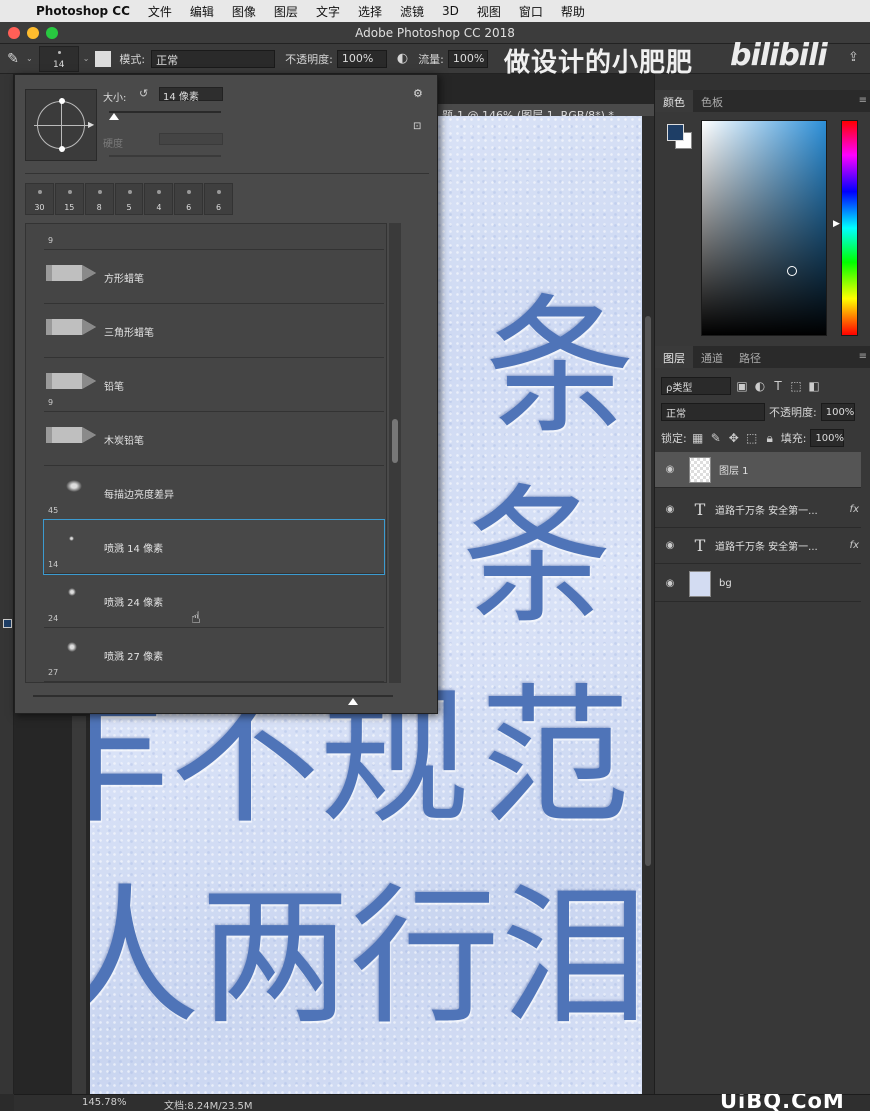 This screenshot has height=1111, width=870. What do you see at coordinates (370, 11) in the screenshot?
I see `menu-select: 选择` at bounding box center [370, 11].